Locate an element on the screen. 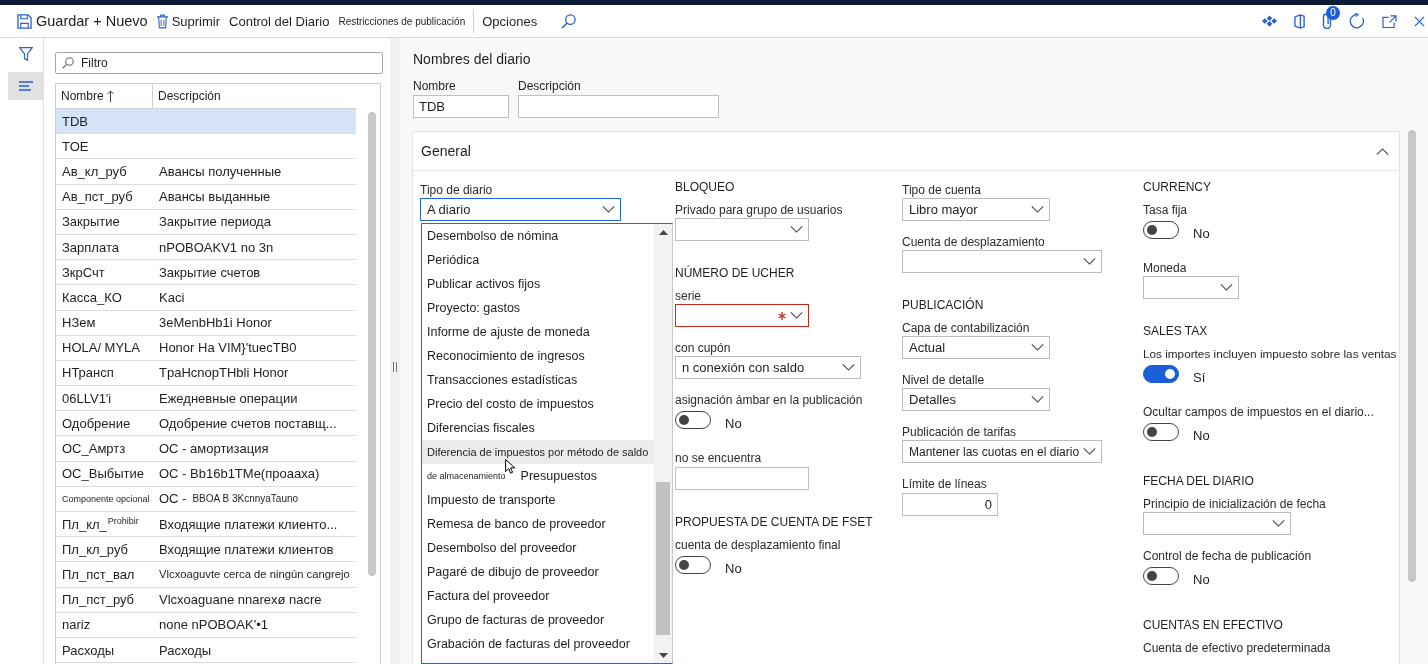  table-cell: Авансы выданные is located at coordinates (215, 197).